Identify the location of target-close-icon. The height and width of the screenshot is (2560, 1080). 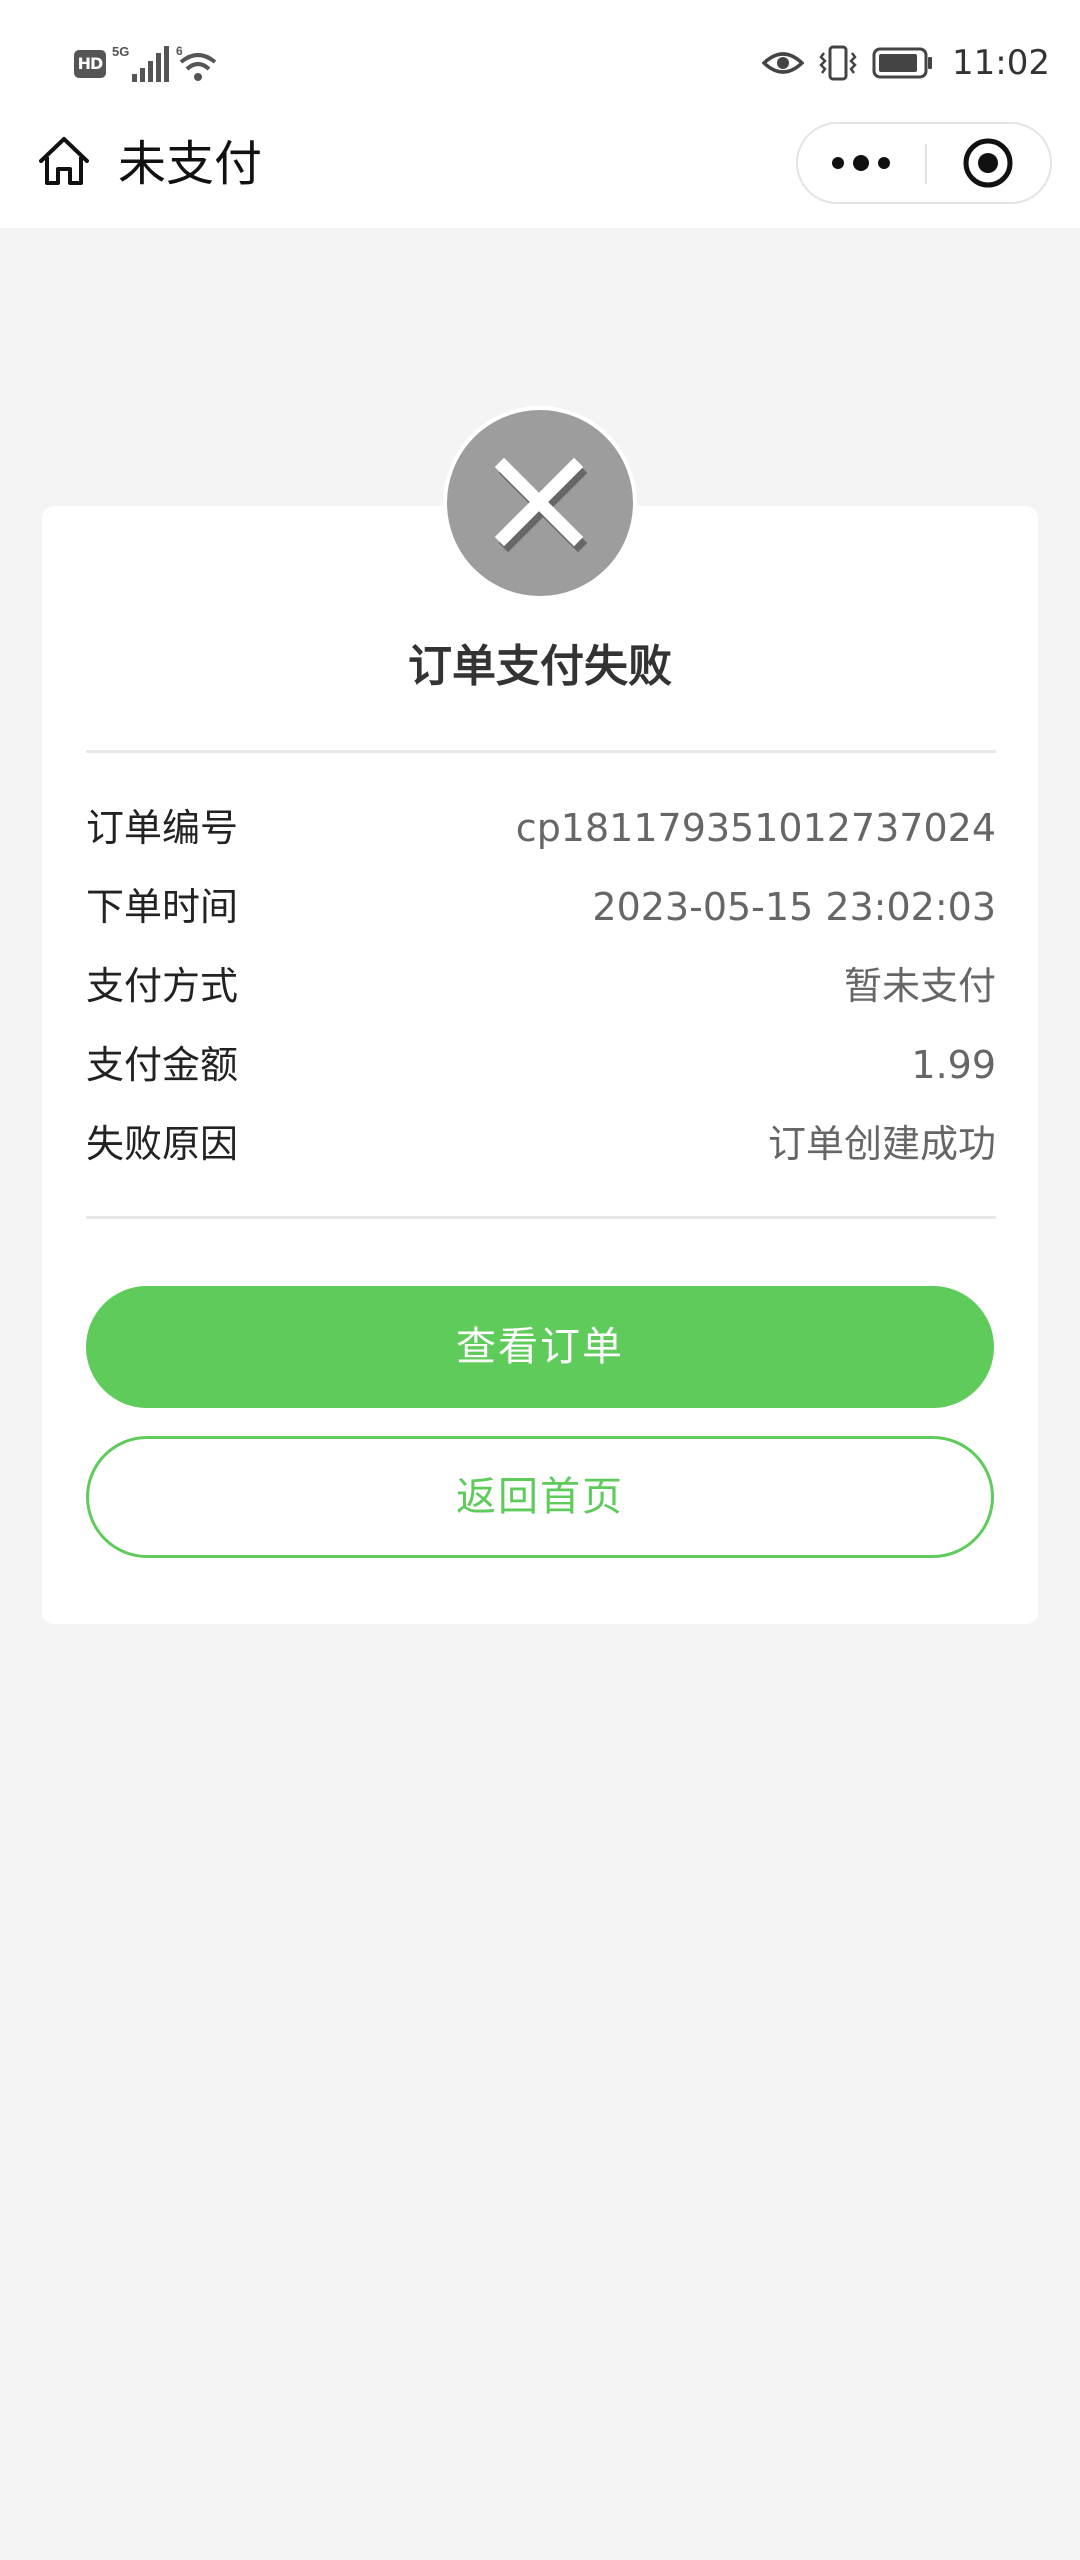
(988, 163).